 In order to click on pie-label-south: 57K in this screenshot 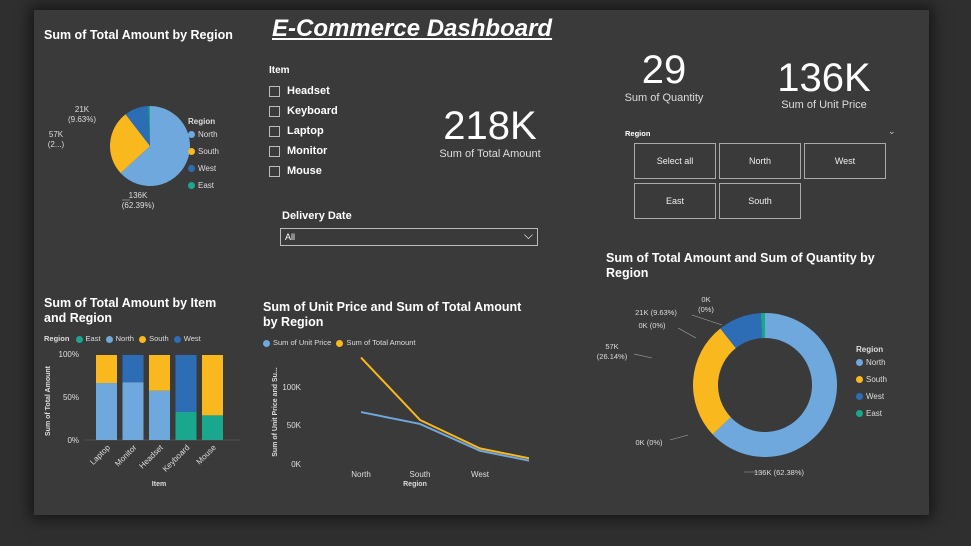, I will do `click(56, 134)`.